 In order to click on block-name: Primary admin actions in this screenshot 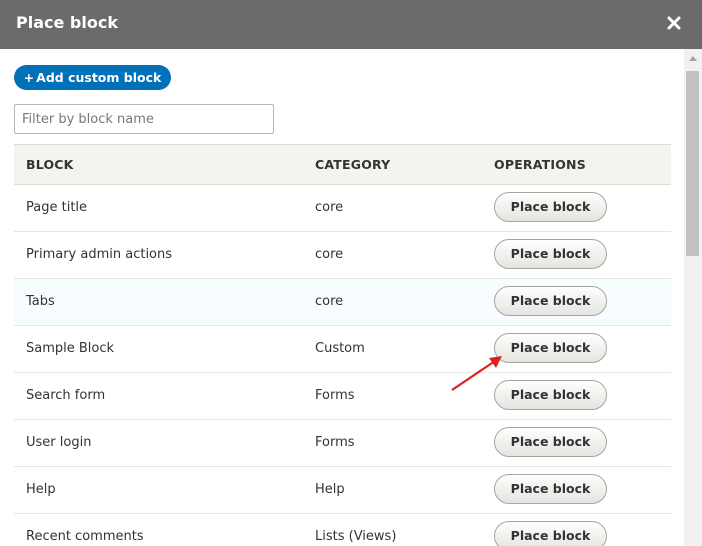, I will do `click(99, 254)`.